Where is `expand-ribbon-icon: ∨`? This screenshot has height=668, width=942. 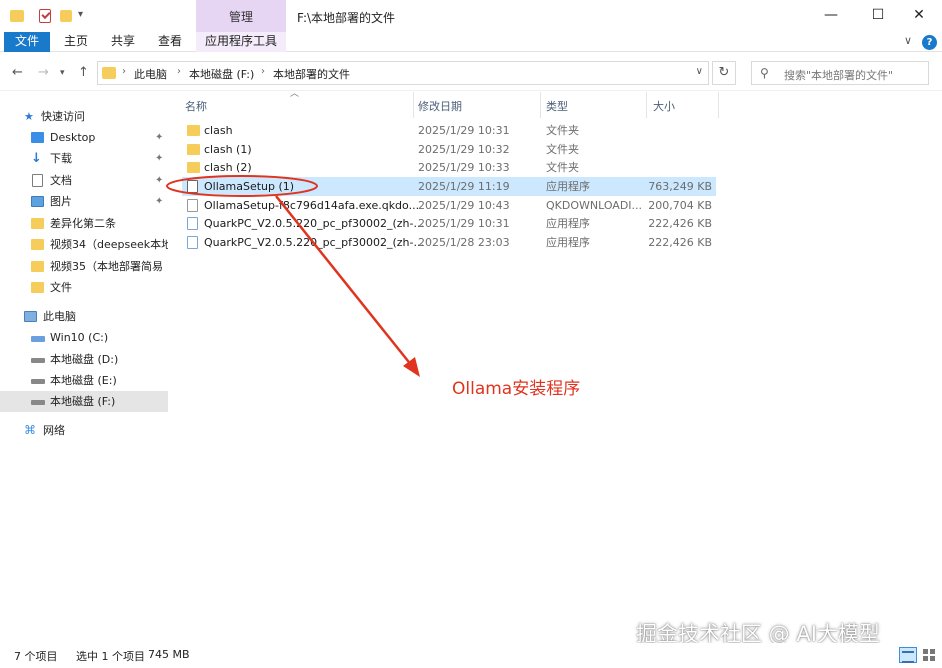
expand-ribbon-icon: ∨ is located at coordinates (908, 40).